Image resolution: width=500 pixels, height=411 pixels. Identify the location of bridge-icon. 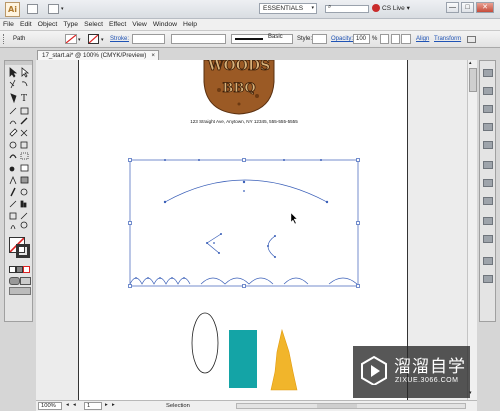
(32, 9).